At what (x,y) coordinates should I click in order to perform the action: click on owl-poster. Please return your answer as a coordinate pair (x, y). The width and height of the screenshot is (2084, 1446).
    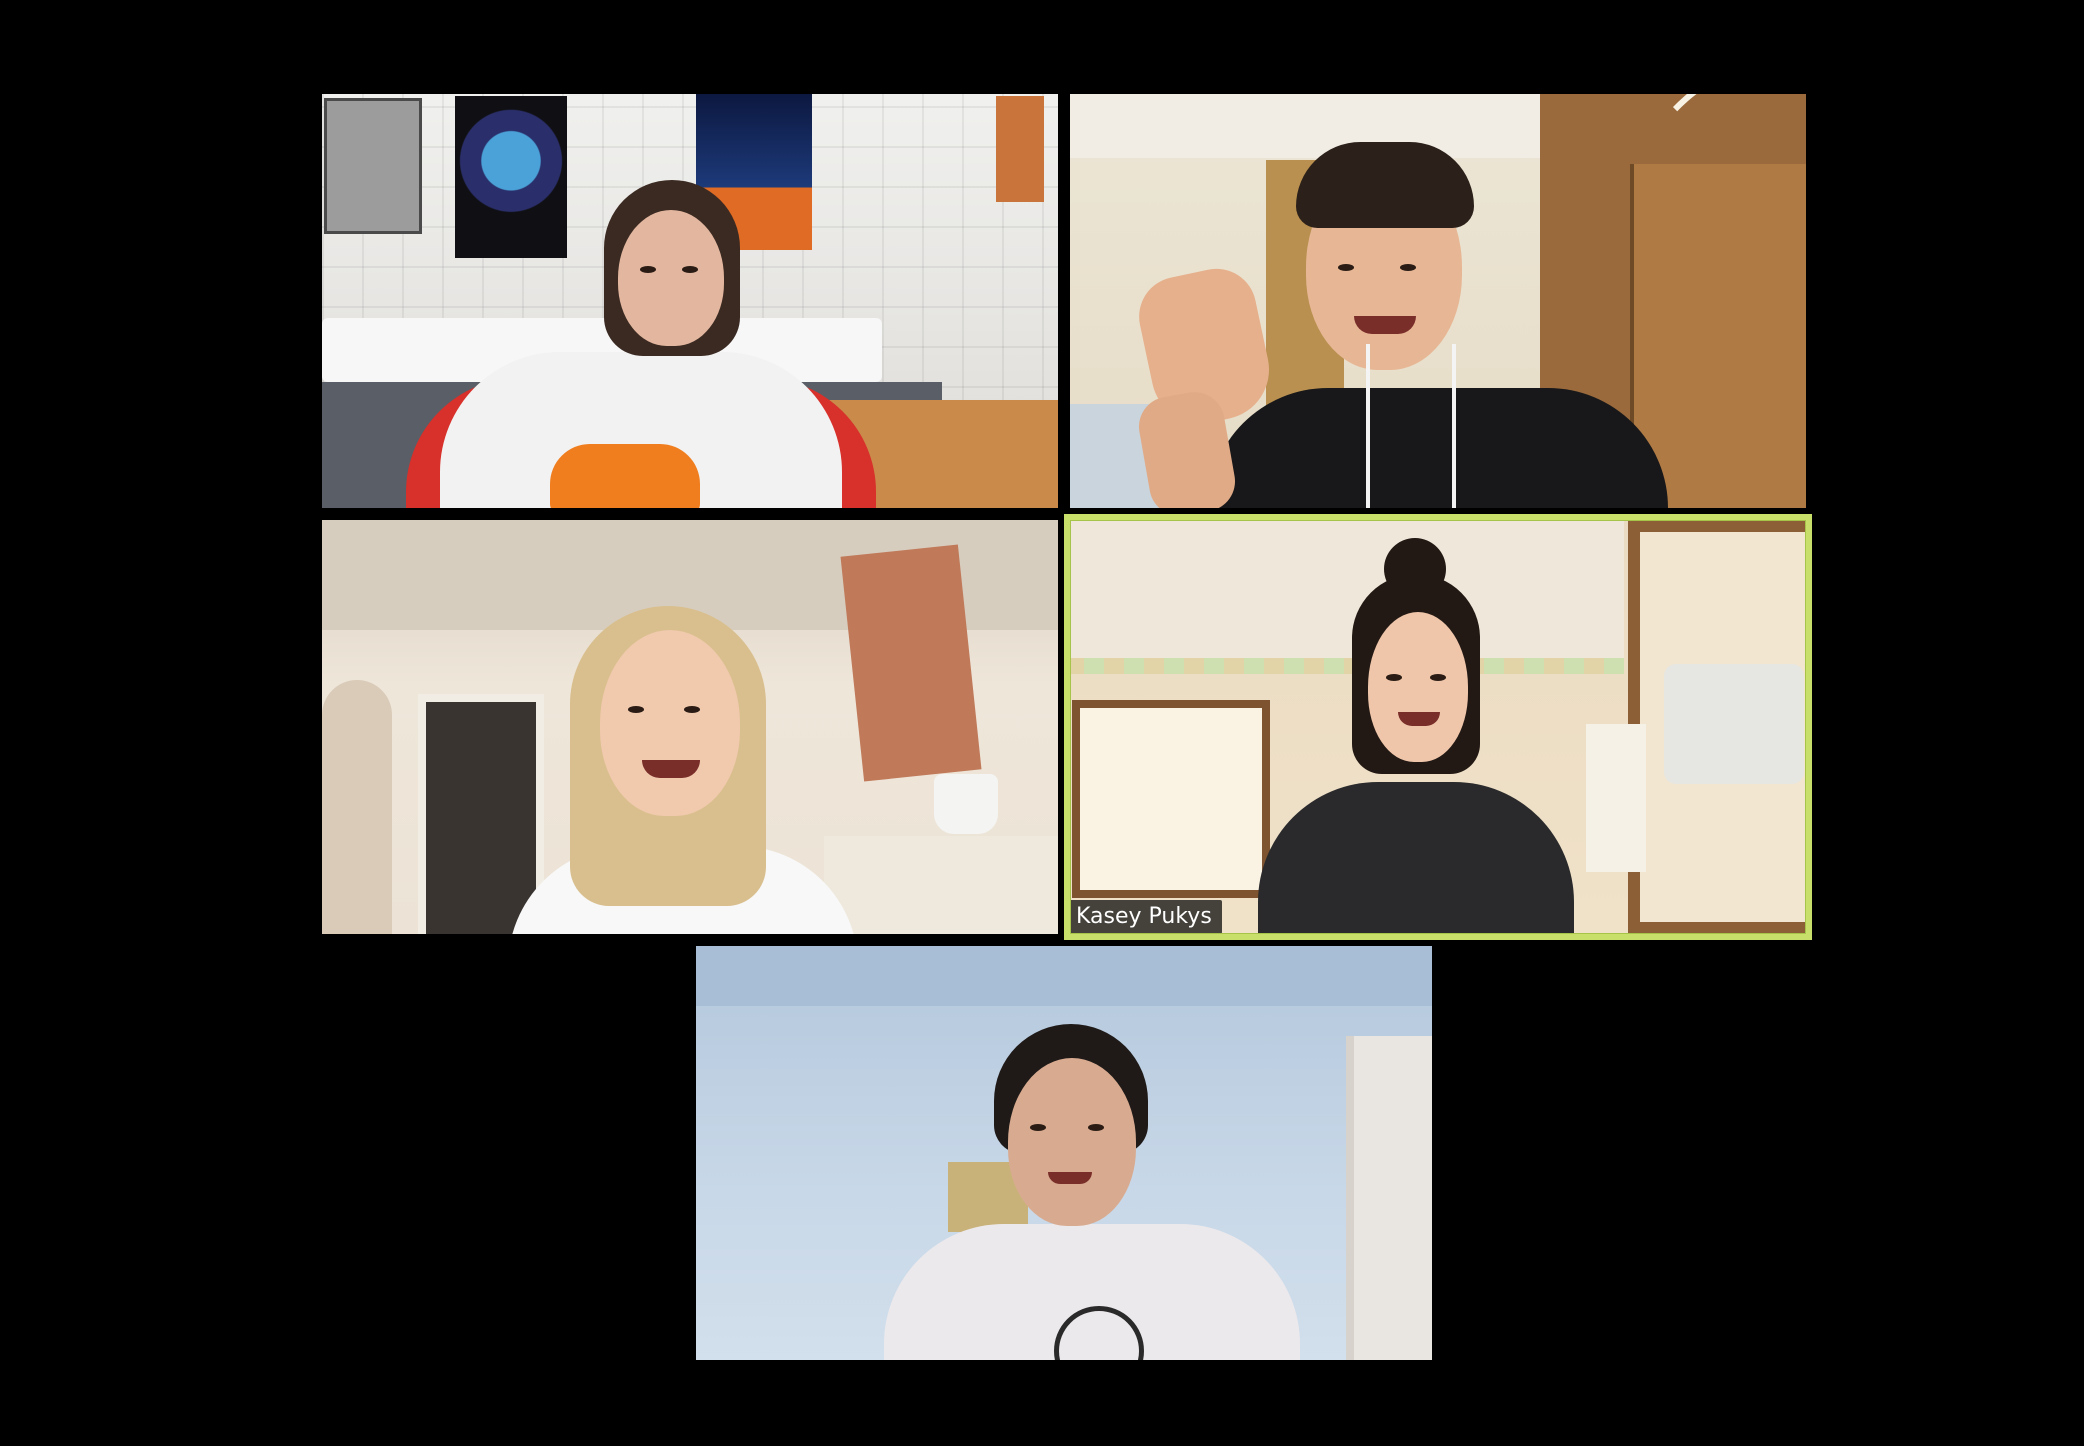
    Looking at the image, I should click on (511, 177).